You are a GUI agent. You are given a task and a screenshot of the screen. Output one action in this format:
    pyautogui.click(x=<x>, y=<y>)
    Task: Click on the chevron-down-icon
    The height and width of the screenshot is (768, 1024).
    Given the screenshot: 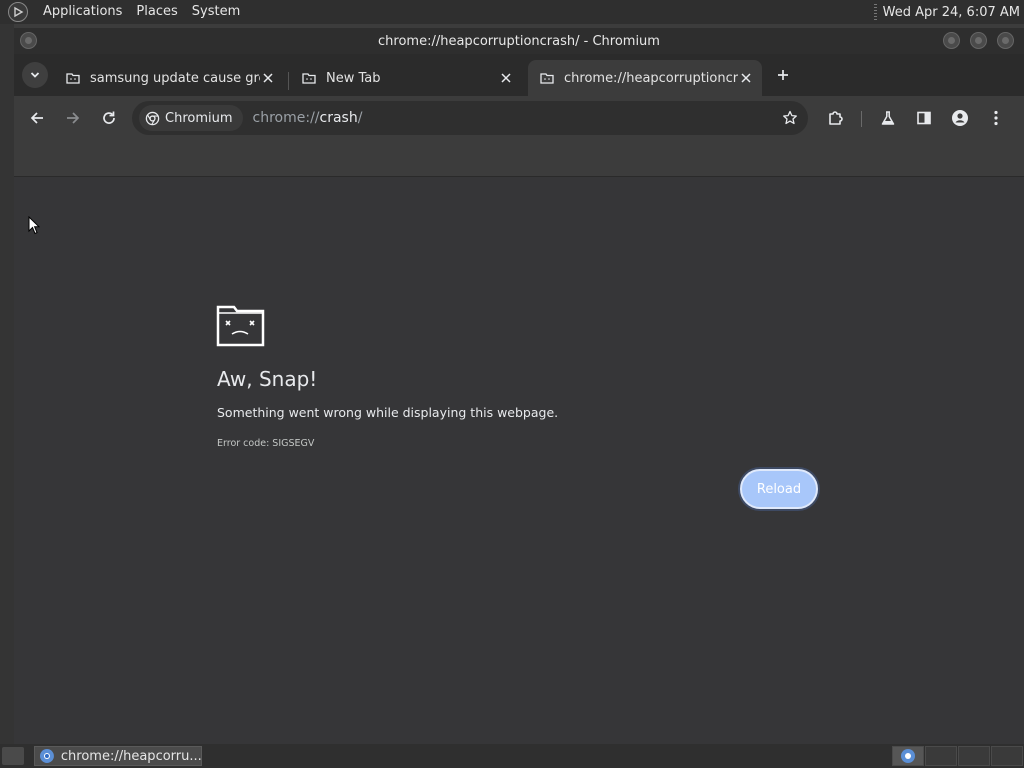 What is the action you would take?
    pyautogui.click(x=35, y=75)
    